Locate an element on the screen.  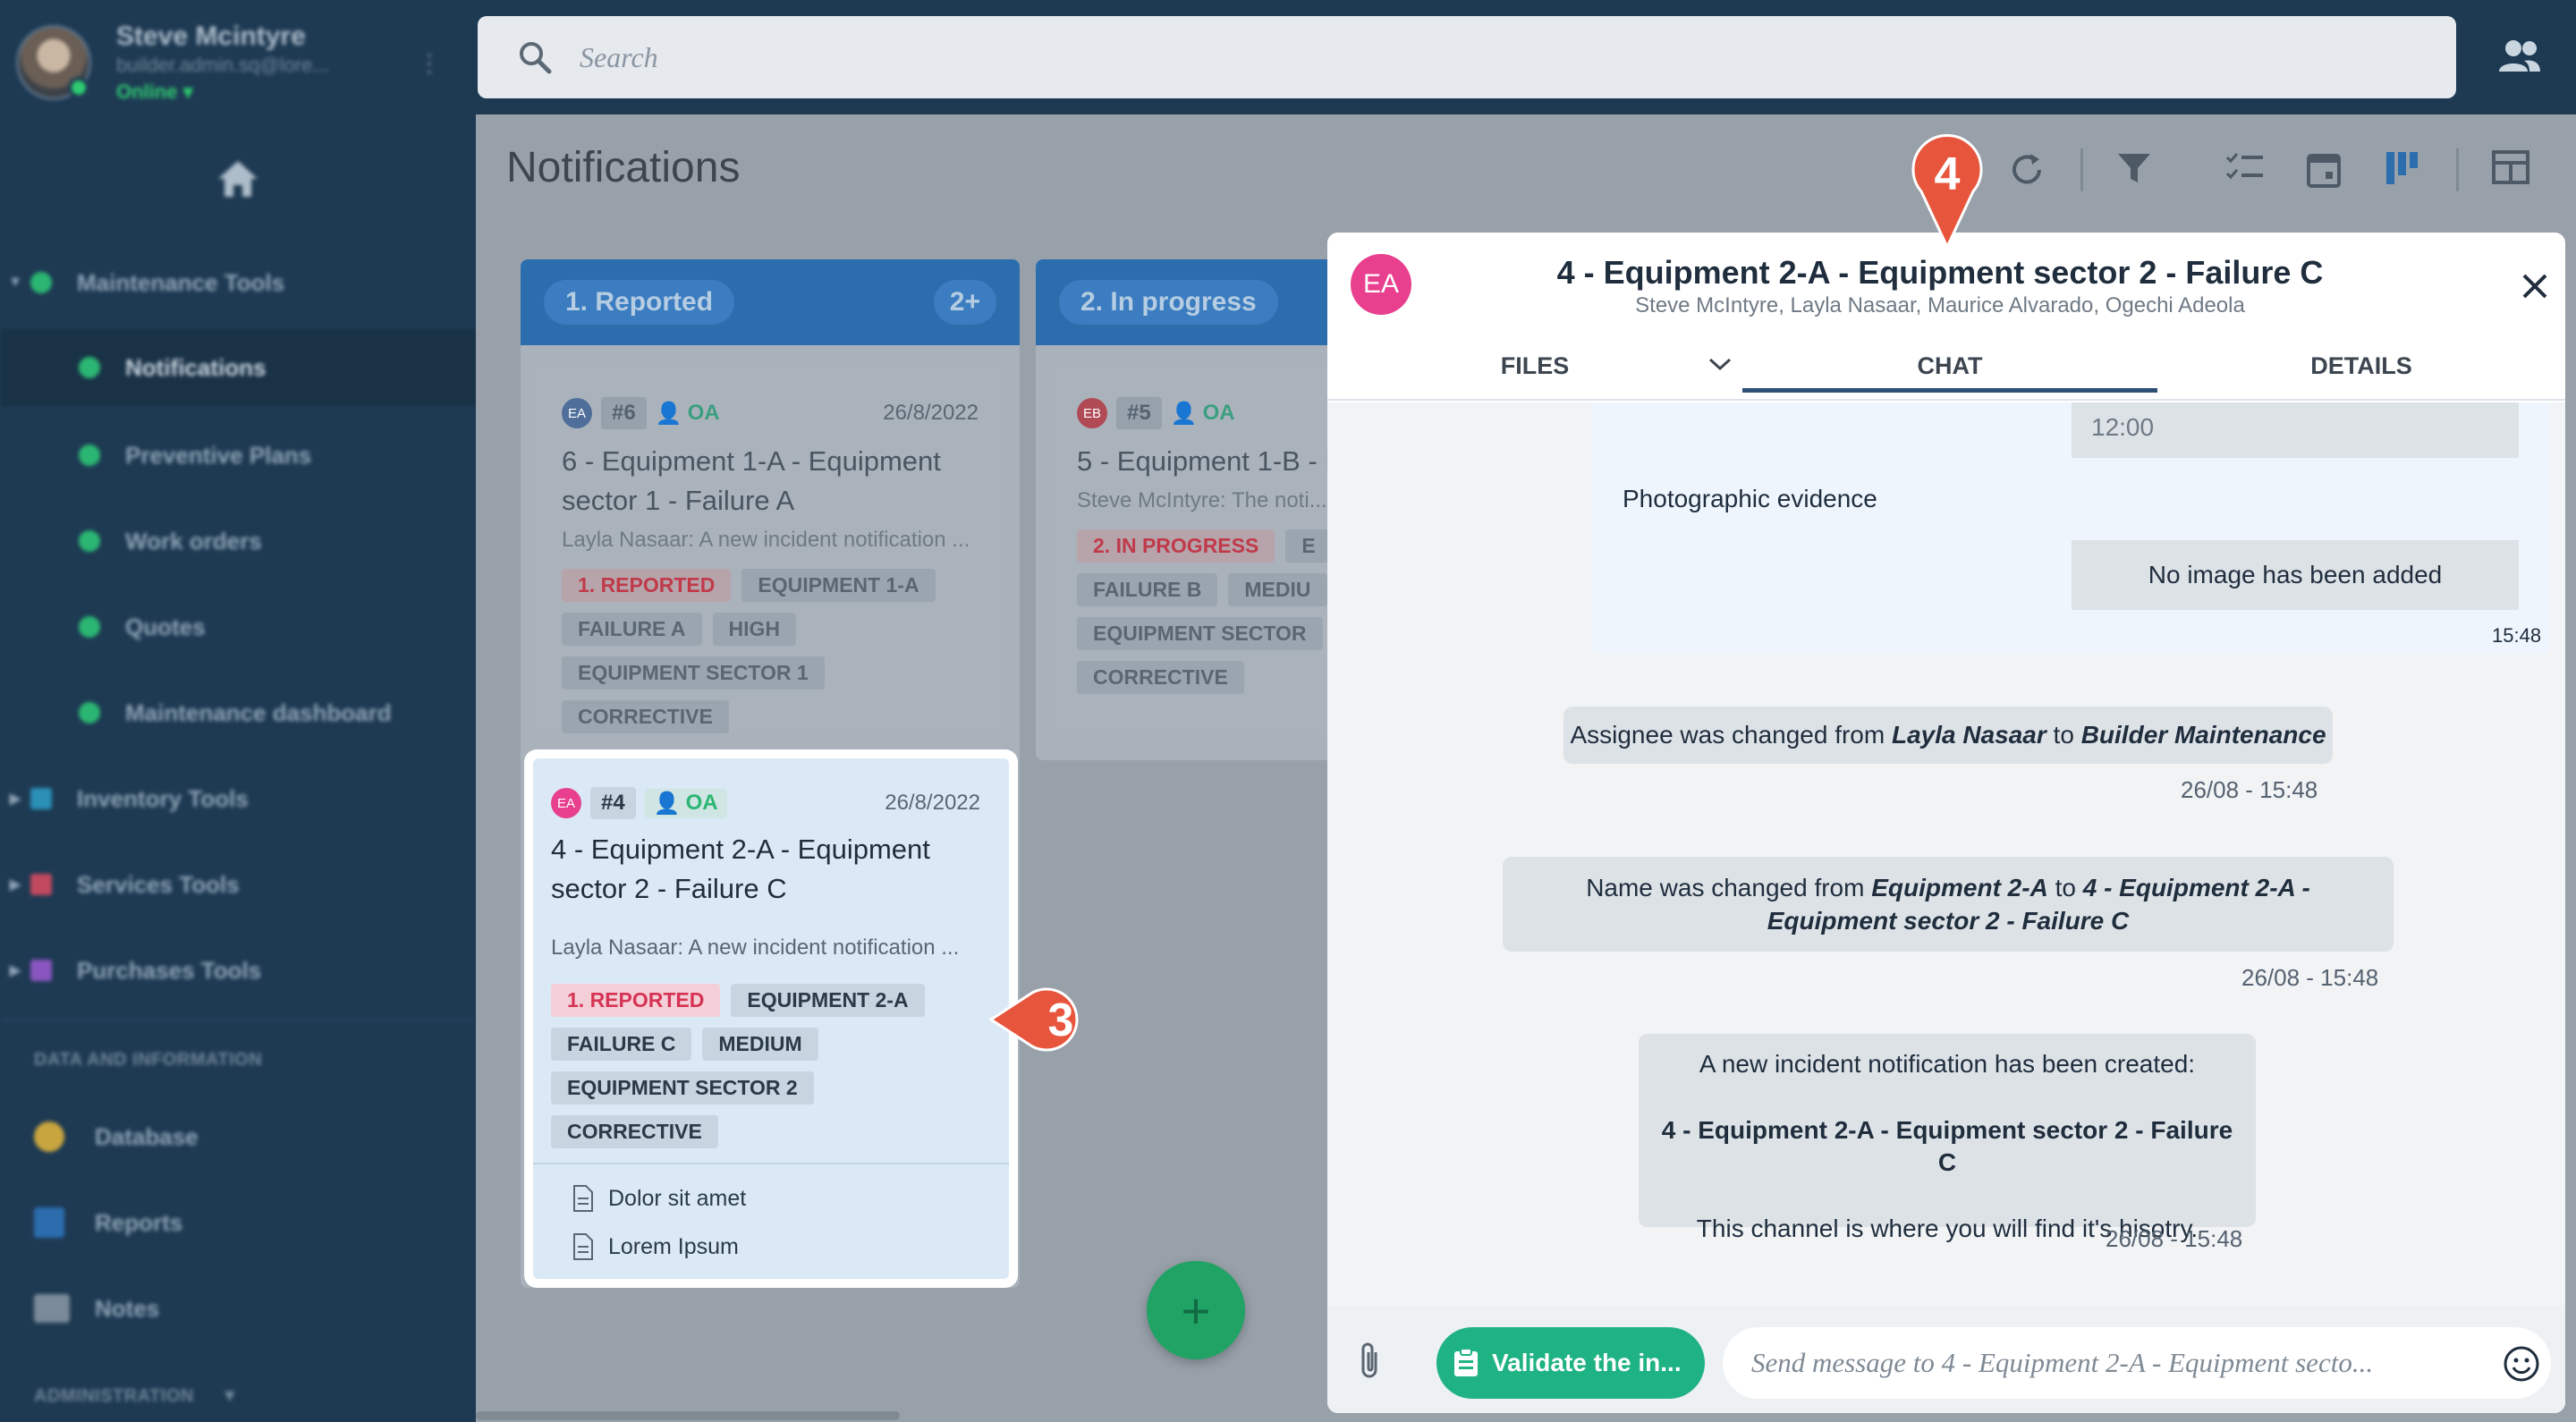
sidebar-item-label: Quotes is located at coordinates (165, 626).